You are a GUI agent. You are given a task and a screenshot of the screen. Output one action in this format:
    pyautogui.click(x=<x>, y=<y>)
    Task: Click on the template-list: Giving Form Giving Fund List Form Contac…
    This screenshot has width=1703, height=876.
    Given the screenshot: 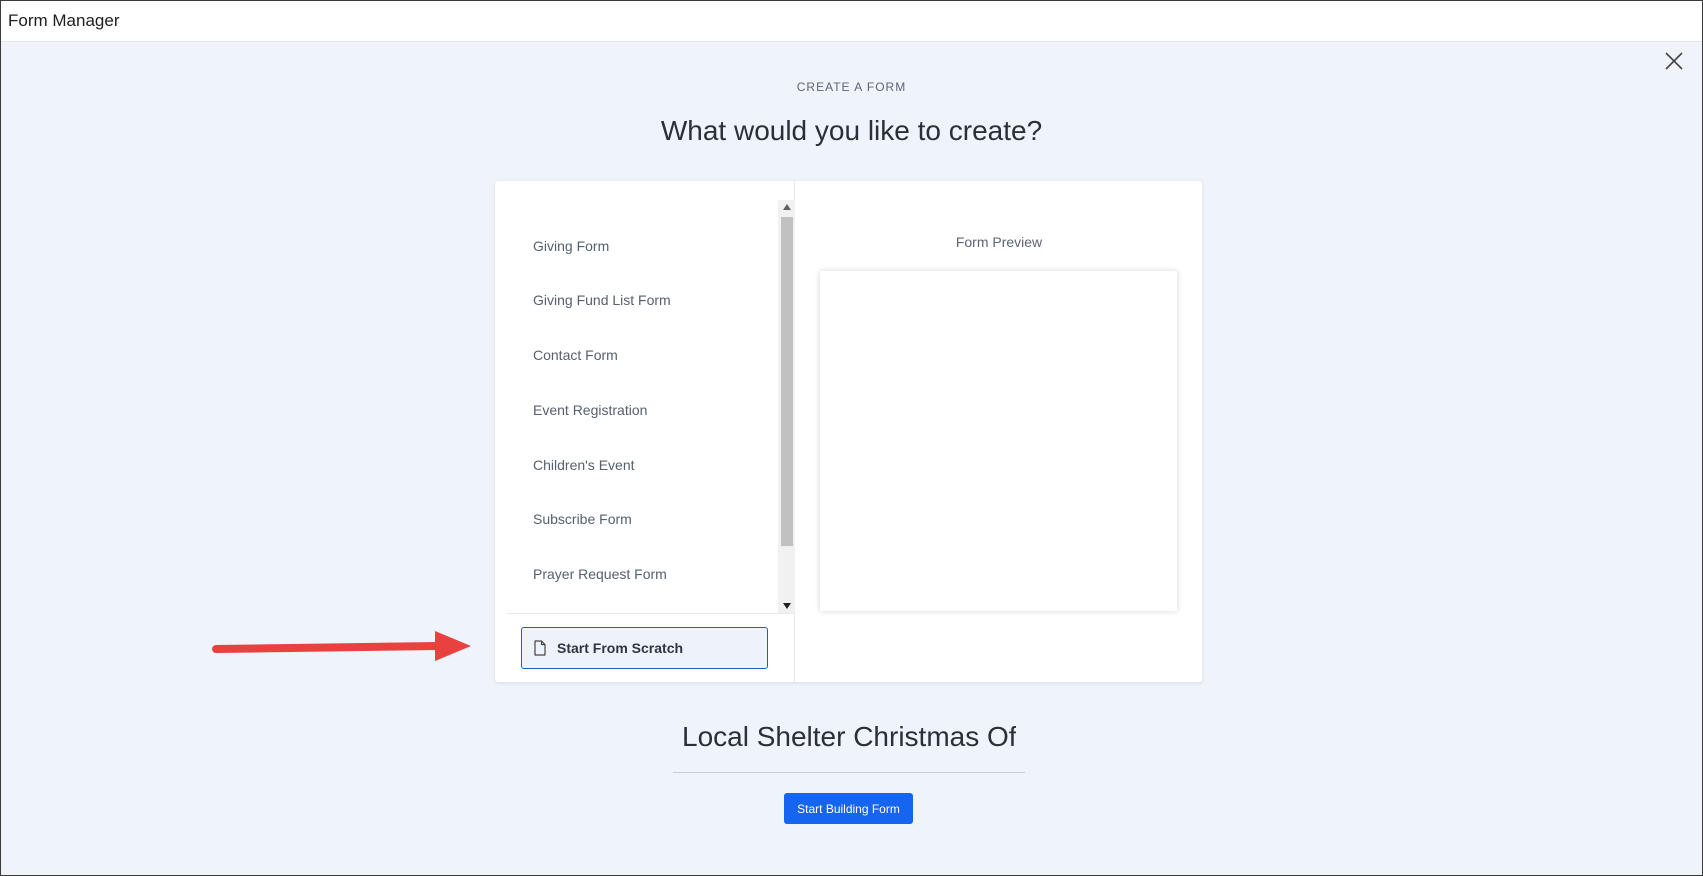 What is the action you would take?
    pyautogui.click(x=636, y=397)
    